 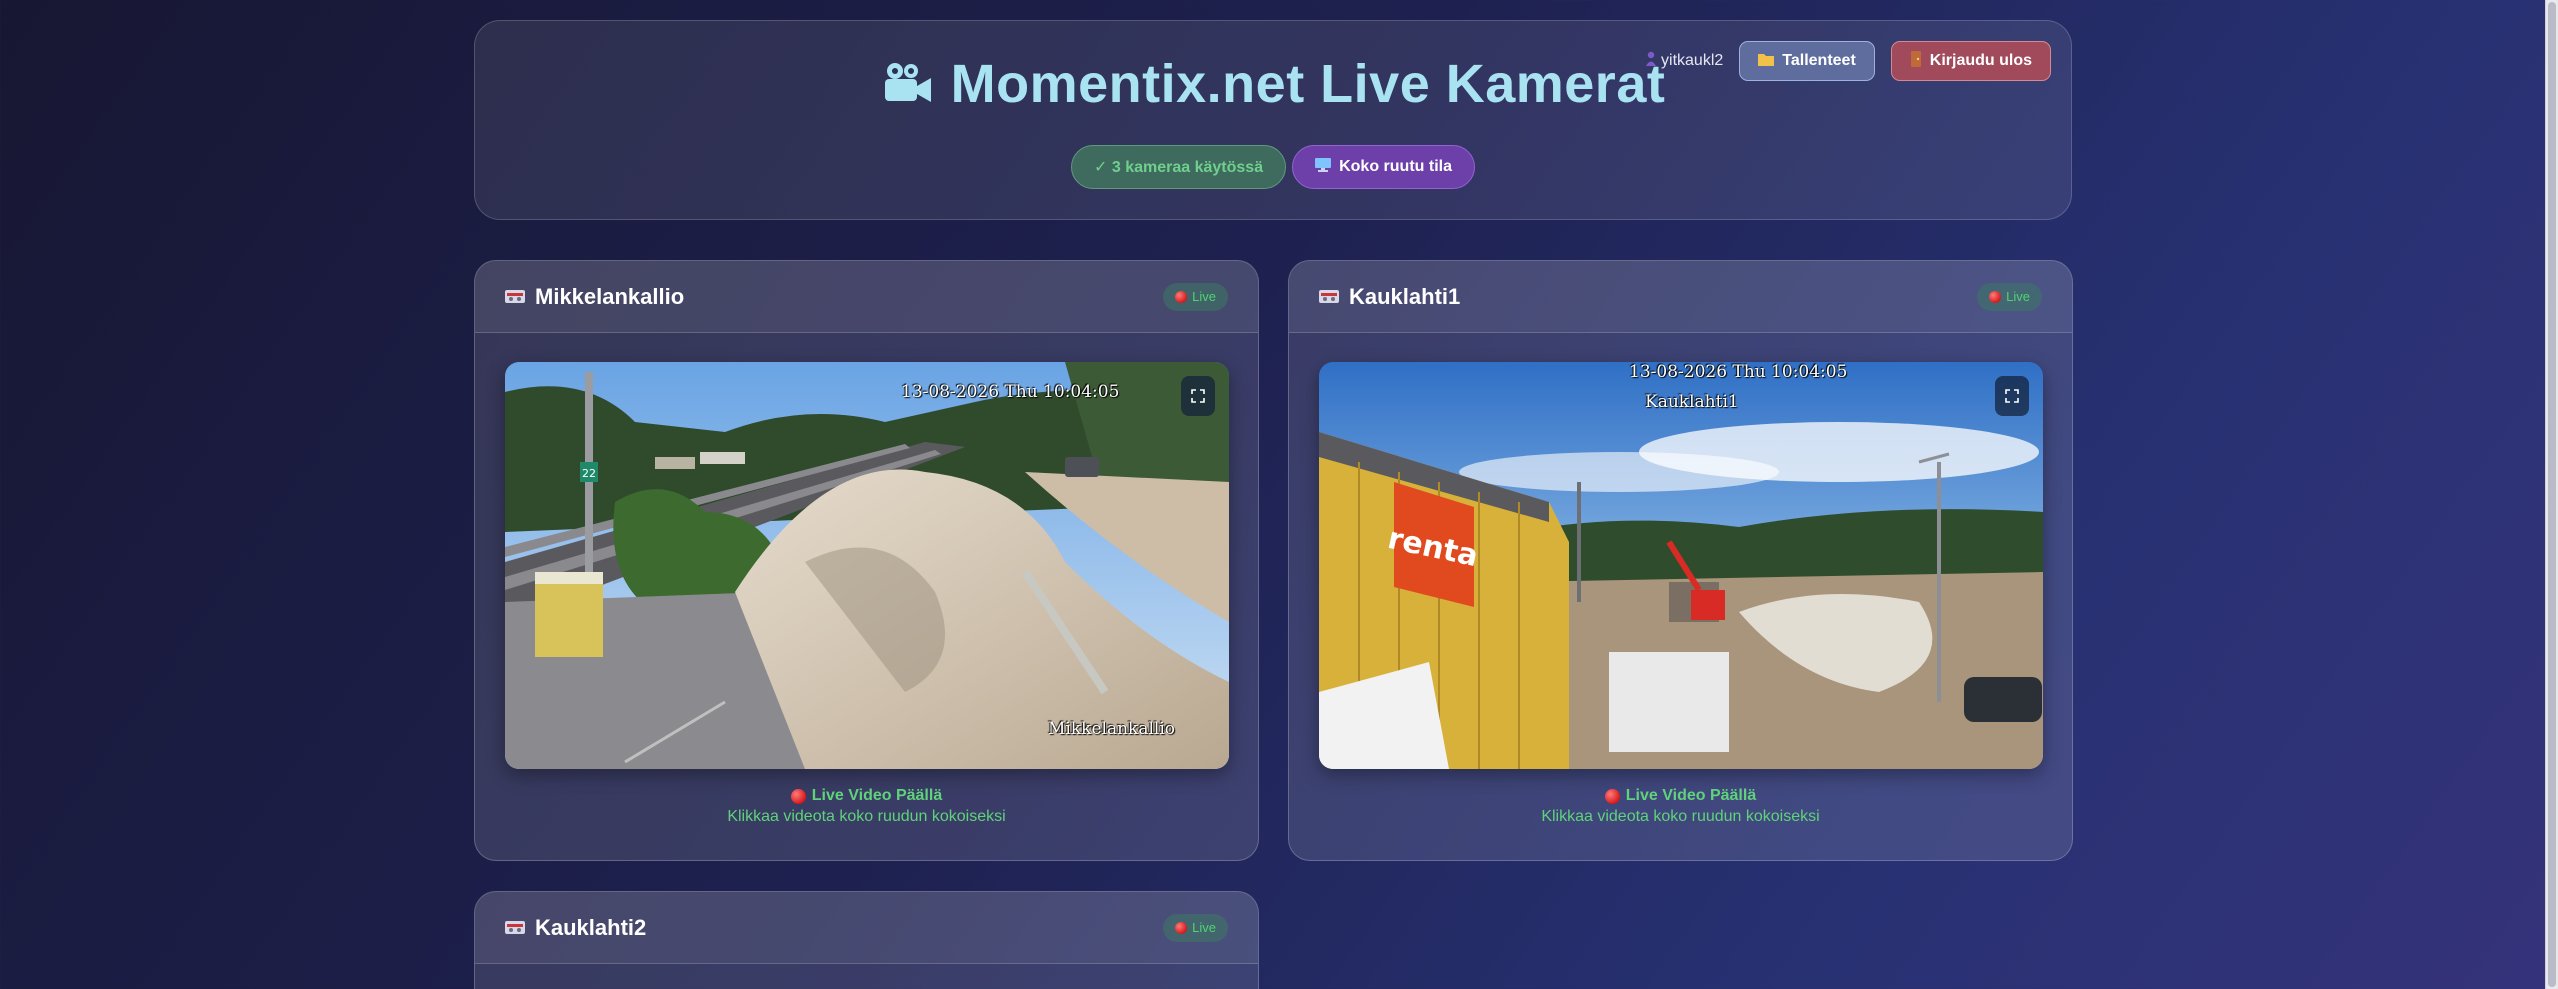 I want to click on camera-card-header: Kauklahti1 Live, so click(x=1680, y=297).